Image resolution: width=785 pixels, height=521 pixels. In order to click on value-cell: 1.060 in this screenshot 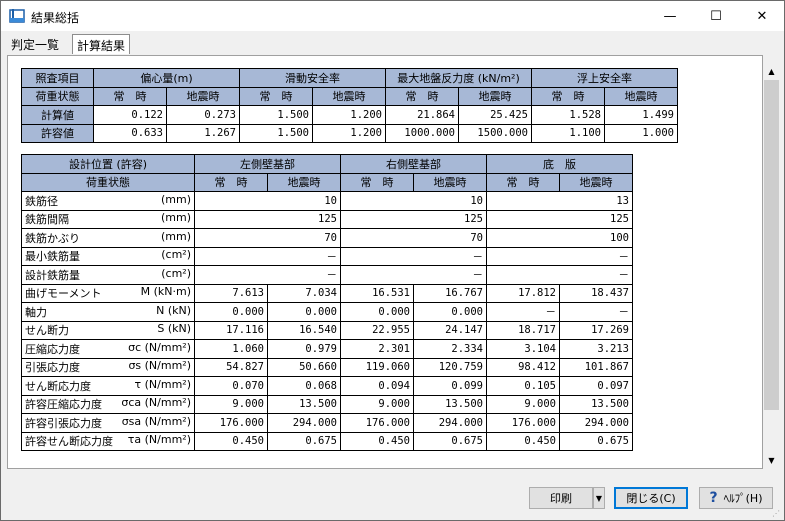, I will do `click(231, 349)`.